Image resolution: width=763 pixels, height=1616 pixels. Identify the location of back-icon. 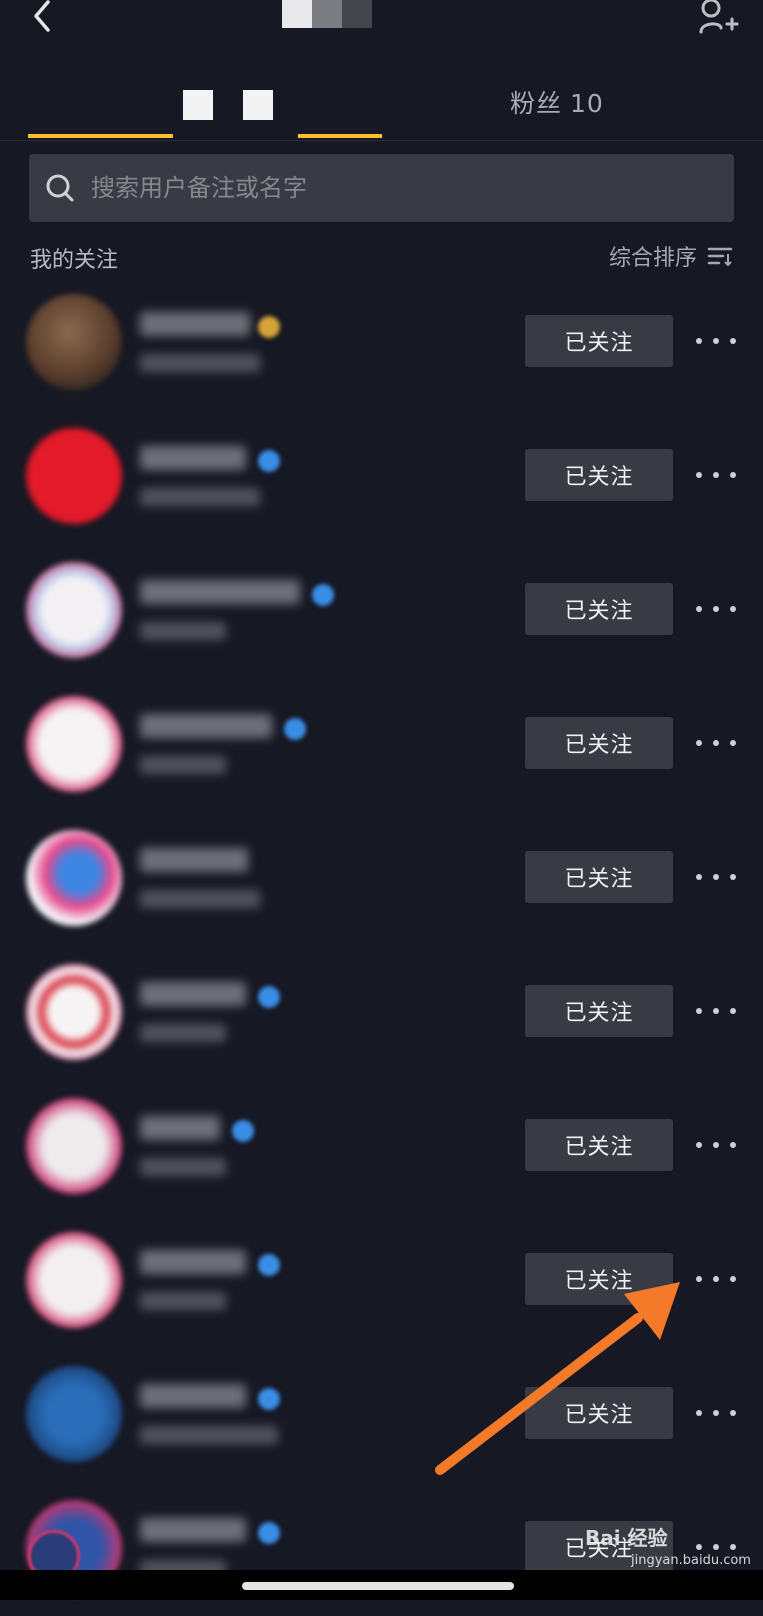
(42, 16).